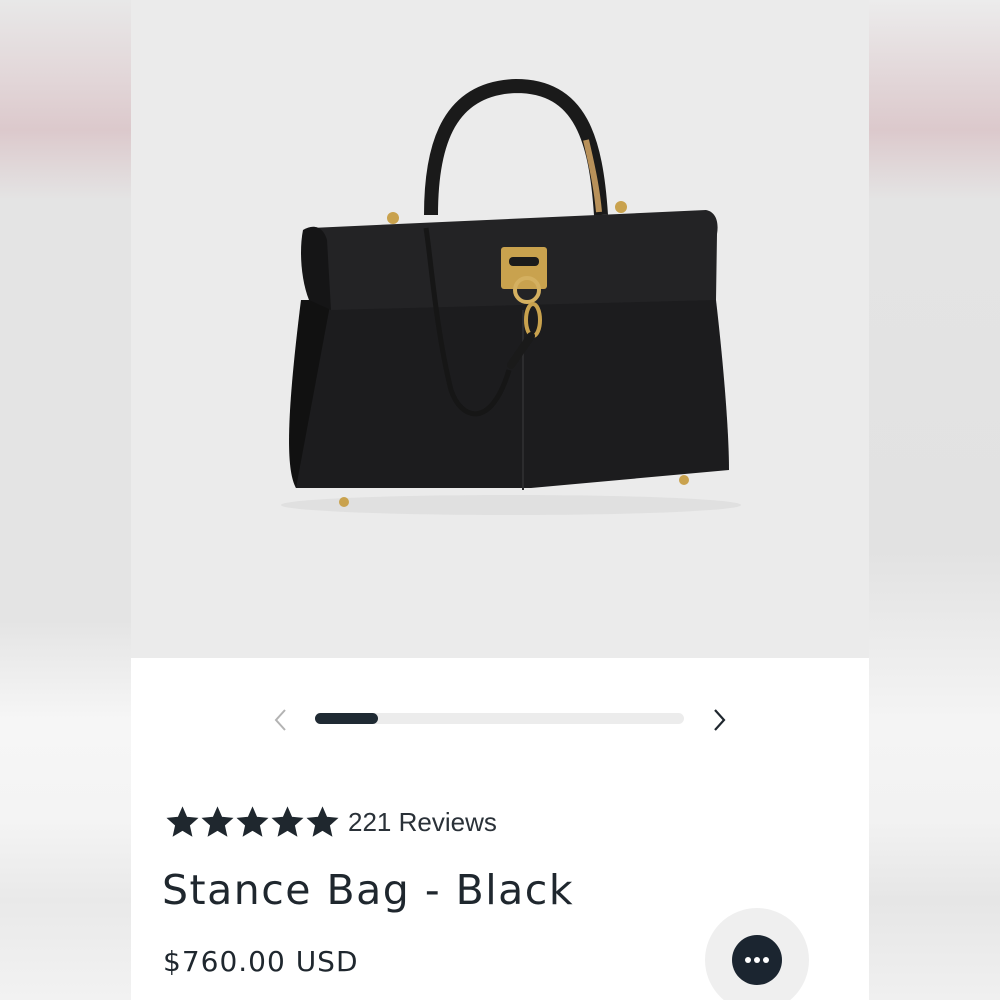 The image size is (1000, 1000). What do you see at coordinates (261, 961) in the screenshot?
I see `product-price: $760.00 USD` at bounding box center [261, 961].